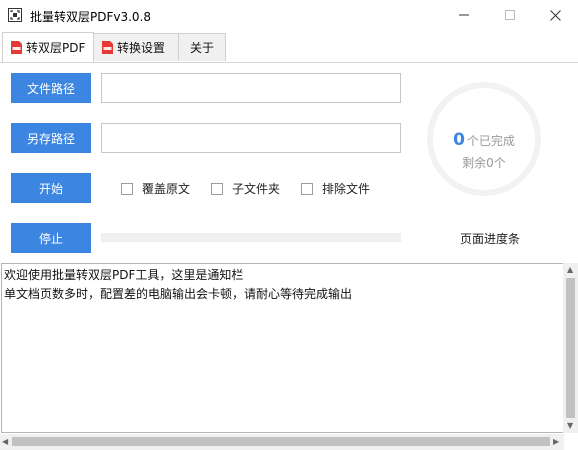 The height and width of the screenshot is (450, 578). Describe the element at coordinates (459, 140) in the screenshot. I see `completed-count: 0` at that location.